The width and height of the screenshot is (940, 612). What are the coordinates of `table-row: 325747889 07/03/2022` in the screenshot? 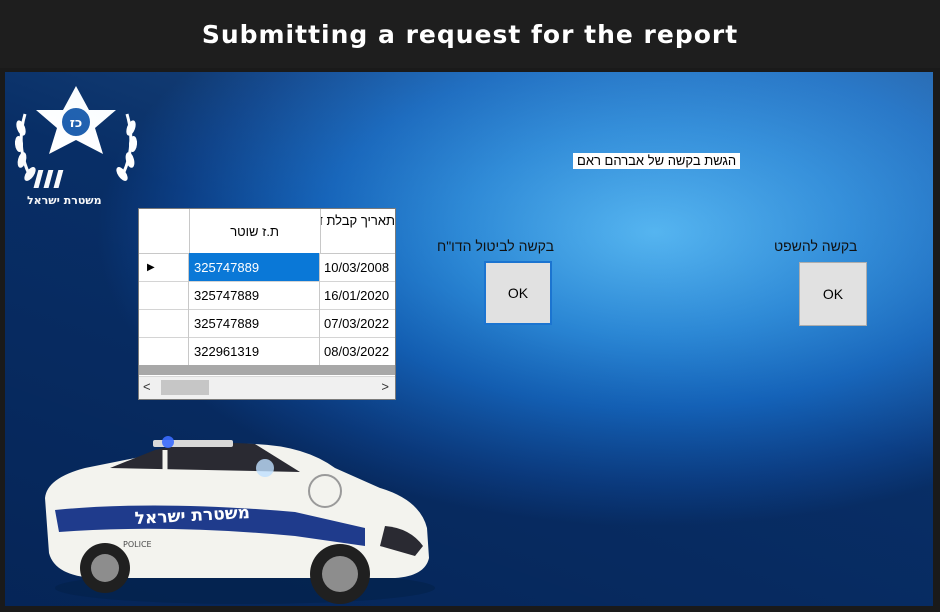 It's located at (267, 323).